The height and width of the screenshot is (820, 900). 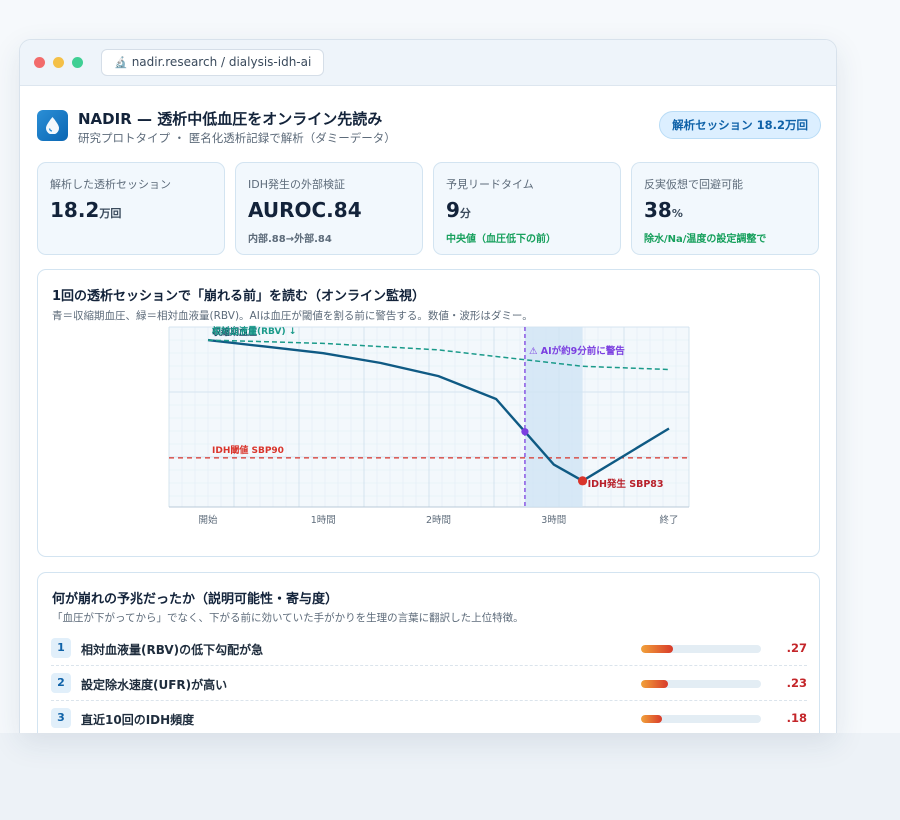 What do you see at coordinates (237, 138) in the screenshot?
I see `page-subtitle: 研究プロトタイプ ・ 匿名化透析記録で解析（ダミーデータ）` at bounding box center [237, 138].